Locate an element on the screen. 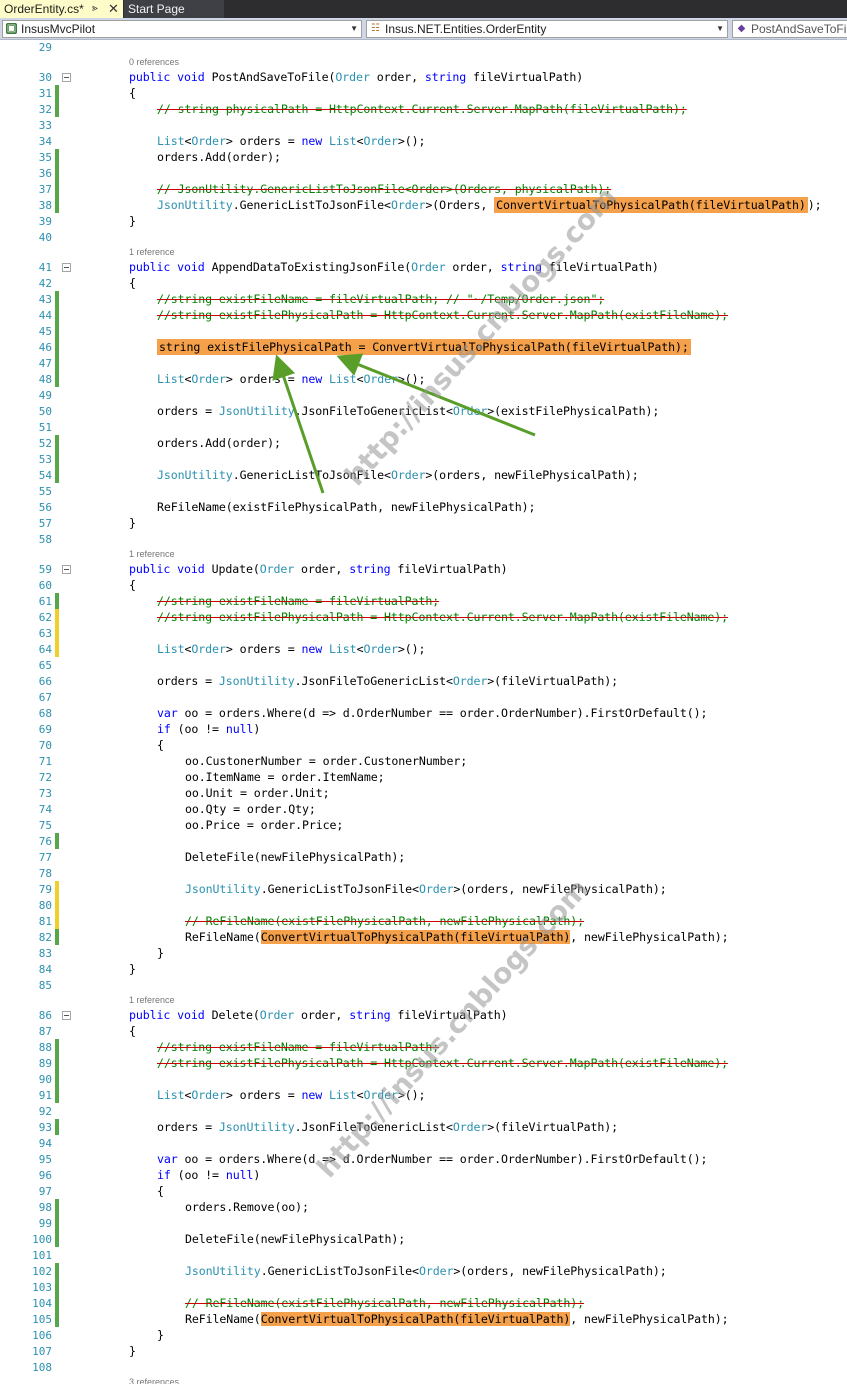 The height and width of the screenshot is (1384, 847). code-token: List is located at coordinates (171, 379).